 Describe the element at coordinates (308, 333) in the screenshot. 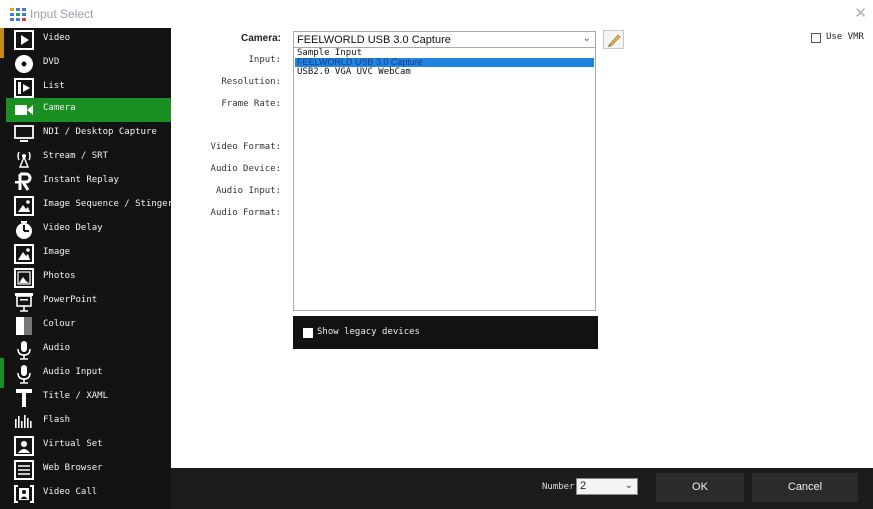

I see `show-legacy-checkbox` at that location.